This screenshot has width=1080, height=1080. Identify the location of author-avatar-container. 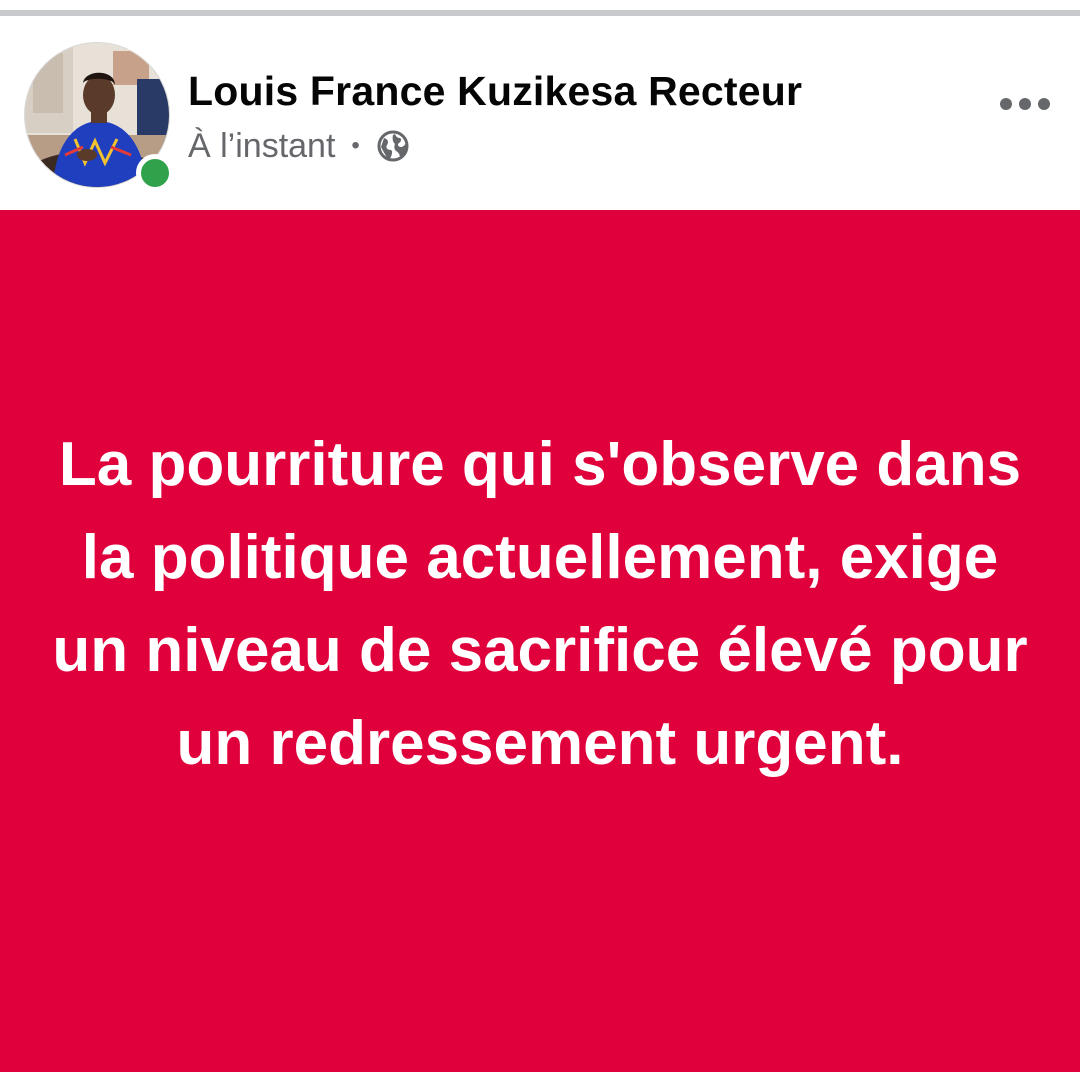
(99, 117).